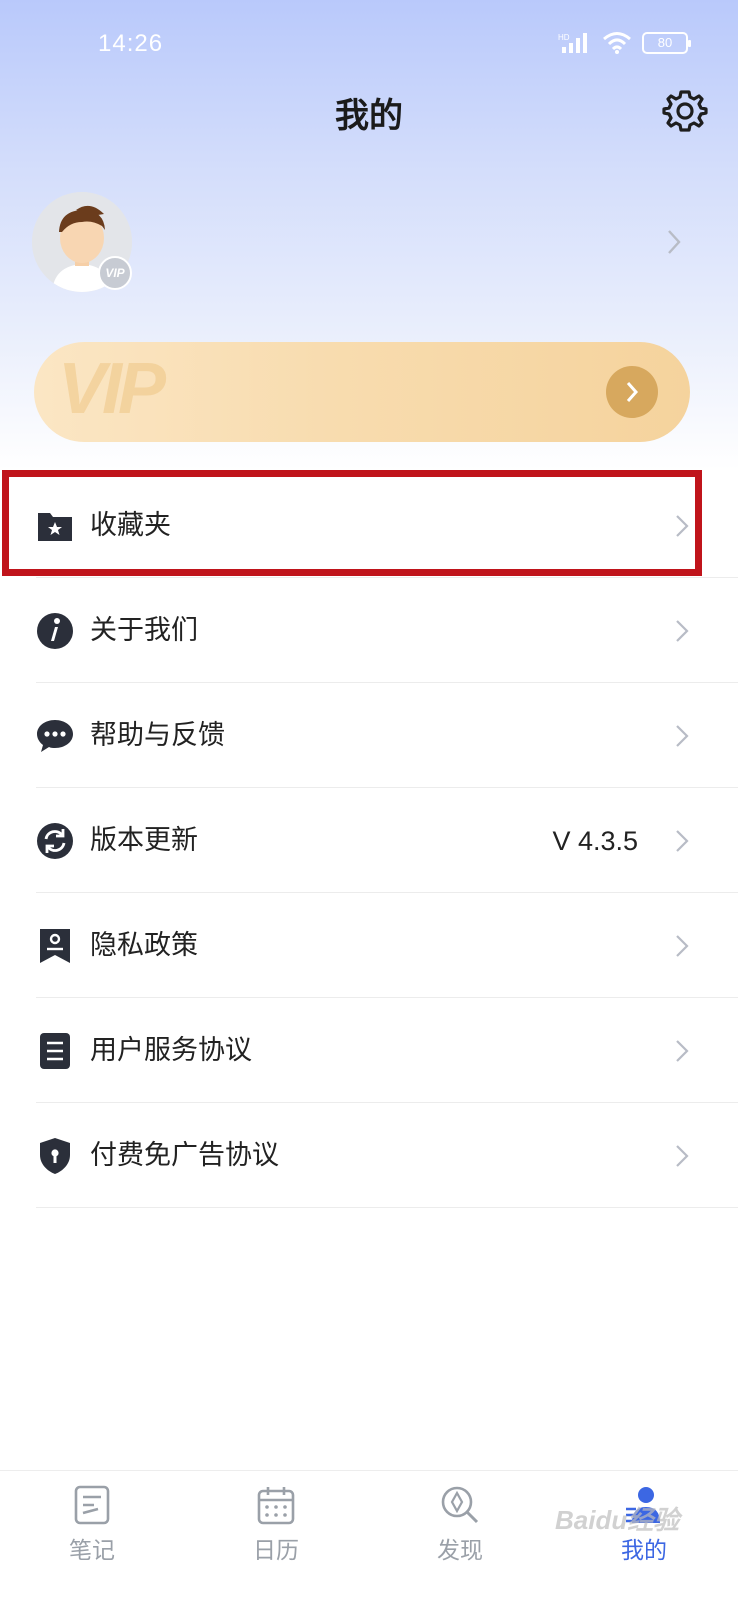  Describe the element at coordinates (55, 841) in the screenshot. I see `refresh-icon` at that location.